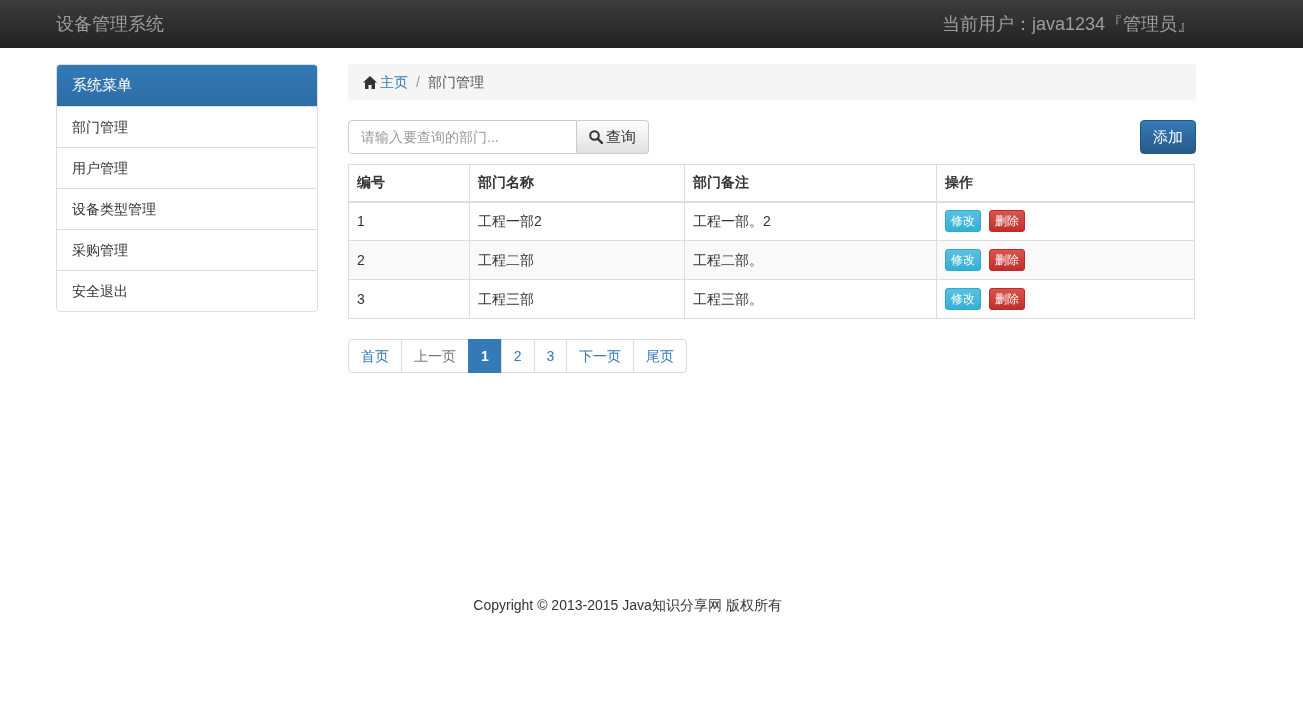 This screenshot has height=721, width=1303. What do you see at coordinates (375, 356) in the screenshot?
I see `pagination-link: 首页` at bounding box center [375, 356].